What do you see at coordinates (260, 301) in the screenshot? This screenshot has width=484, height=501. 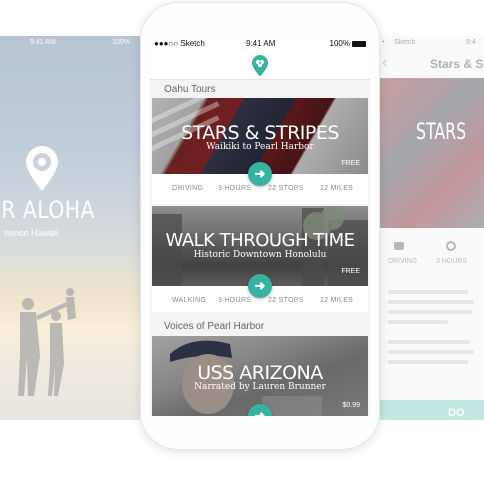 I see `tour-card-meta: WALKING 3 HOURS 22 STOPS 12 MILES` at bounding box center [260, 301].